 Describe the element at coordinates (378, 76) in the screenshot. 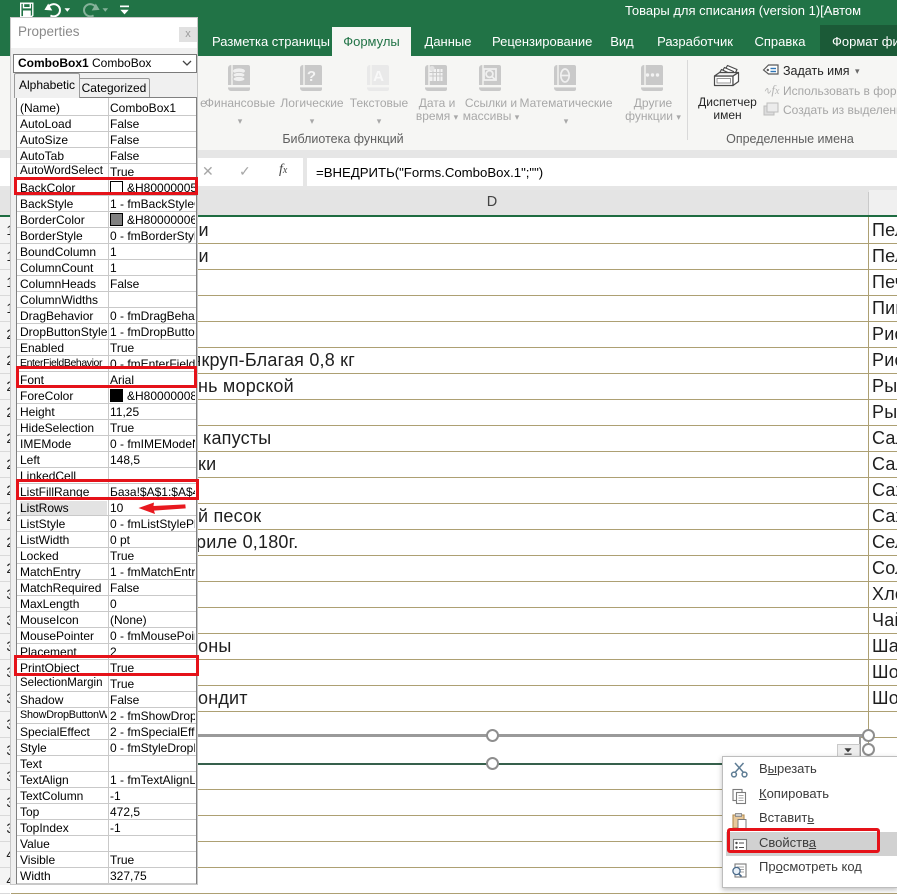

I see `svg-text: A` at that location.